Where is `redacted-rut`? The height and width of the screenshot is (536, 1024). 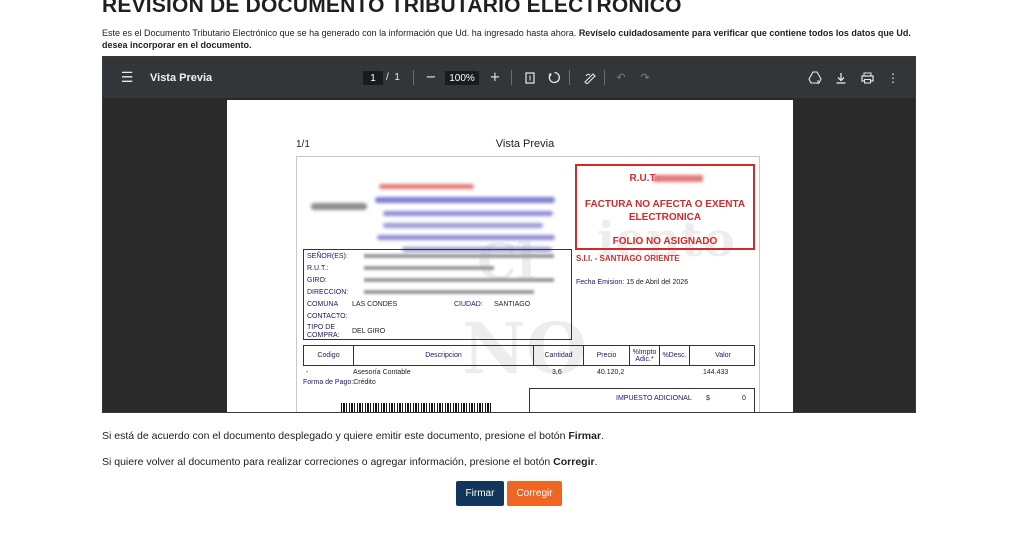 redacted-rut is located at coordinates (678, 178).